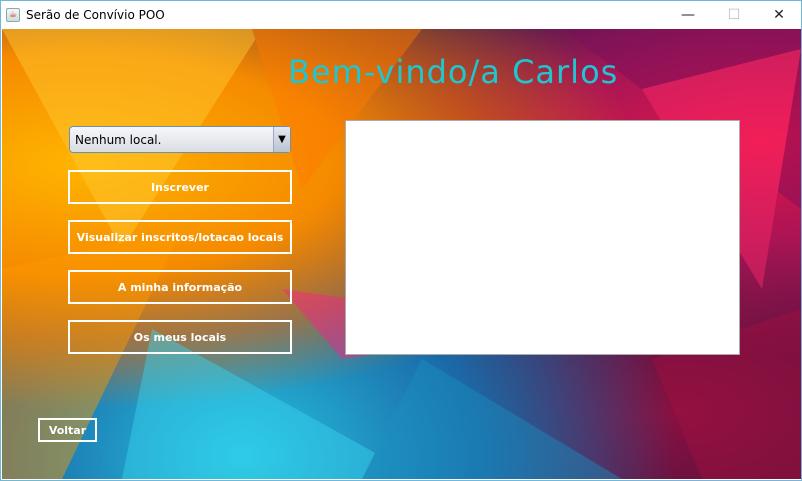  What do you see at coordinates (401, 15) in the screenshot?
I see `title-bar: ☕ Serão de Convívio POO — ☐ ✕` at bounding box center [401, 15].